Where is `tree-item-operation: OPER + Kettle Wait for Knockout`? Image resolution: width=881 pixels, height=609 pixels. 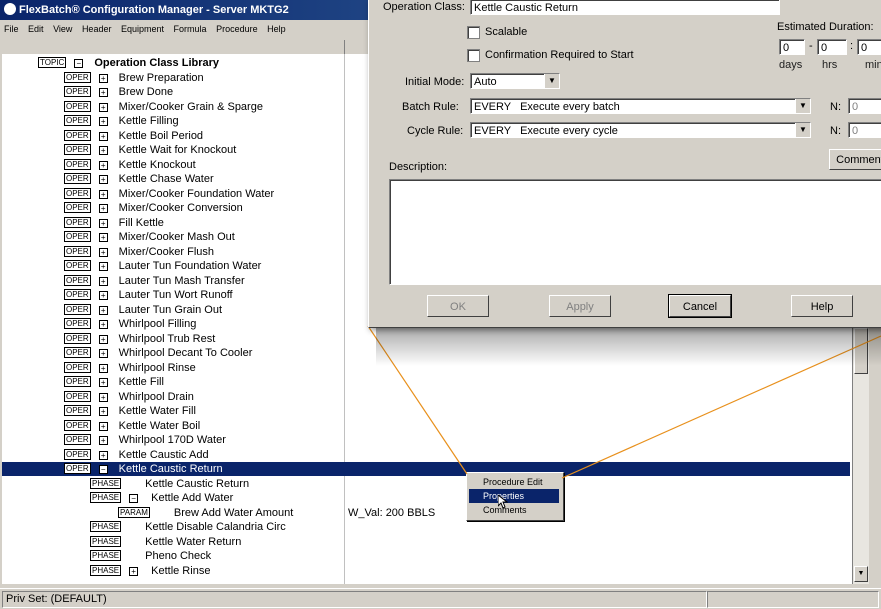
tree-item-operation: OPER + Kettle Wait for Knockout is located at coordinates (119, 150).